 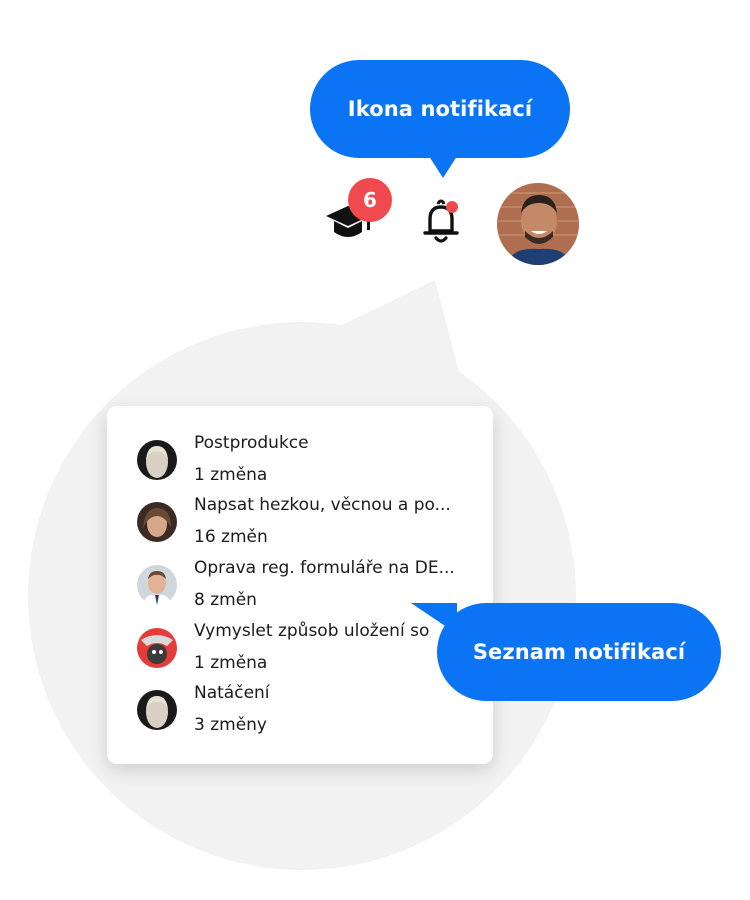 I want to click on avatar, so click(x=538, y=224).